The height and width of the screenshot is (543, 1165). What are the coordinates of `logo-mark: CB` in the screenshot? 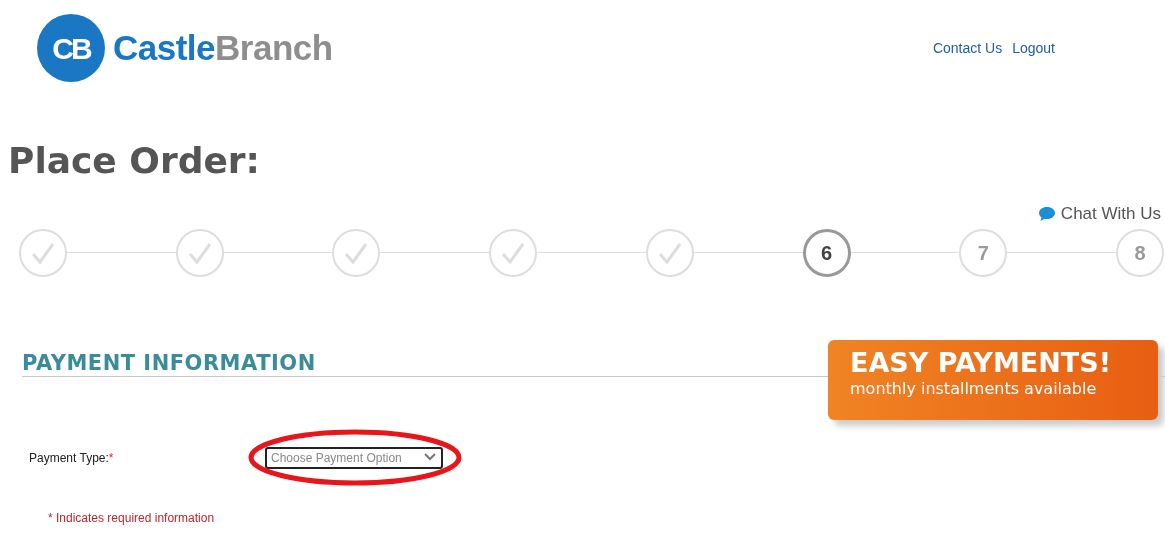 It's located at (71, 48).